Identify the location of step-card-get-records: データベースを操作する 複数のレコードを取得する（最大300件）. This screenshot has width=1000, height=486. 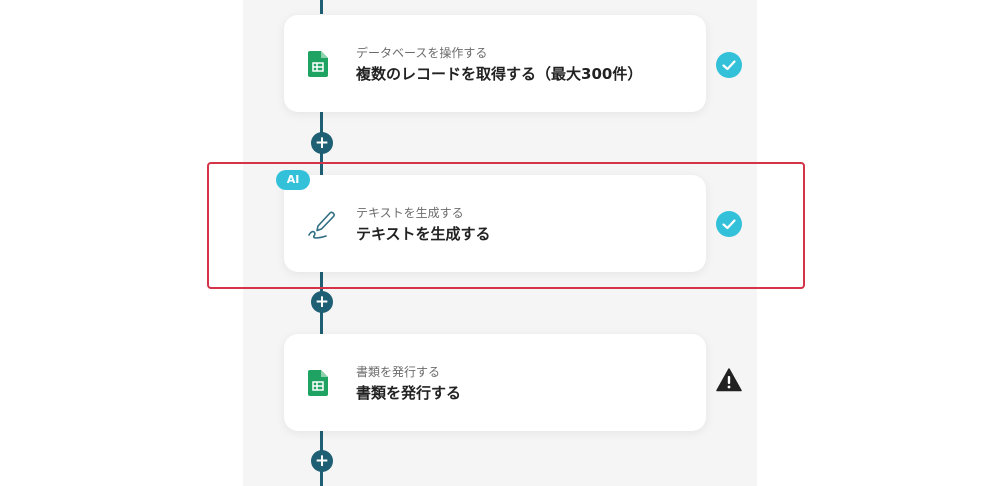
(495, 63).